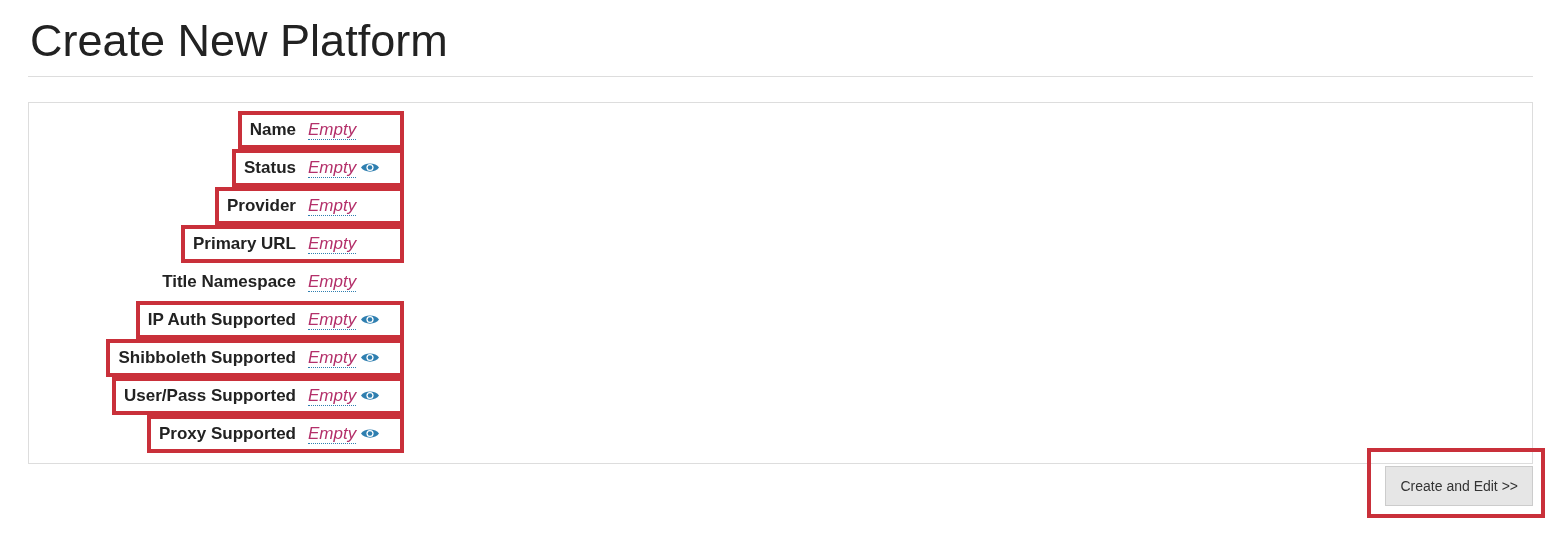 This screenshot has height=558, width=1561. What do you see at coordinates (1459, 486) in the screenshot?
I see `create-and-edit-button: Create and Edit >>` at bounding box center [1459, 486].